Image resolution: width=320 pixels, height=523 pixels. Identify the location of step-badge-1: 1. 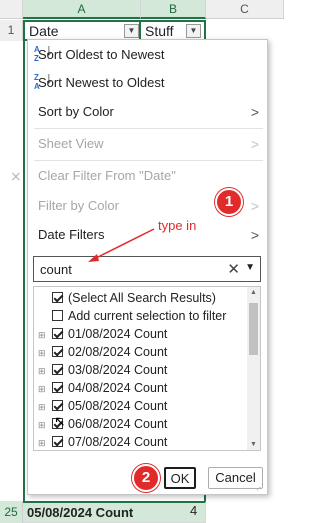
(229, 202).